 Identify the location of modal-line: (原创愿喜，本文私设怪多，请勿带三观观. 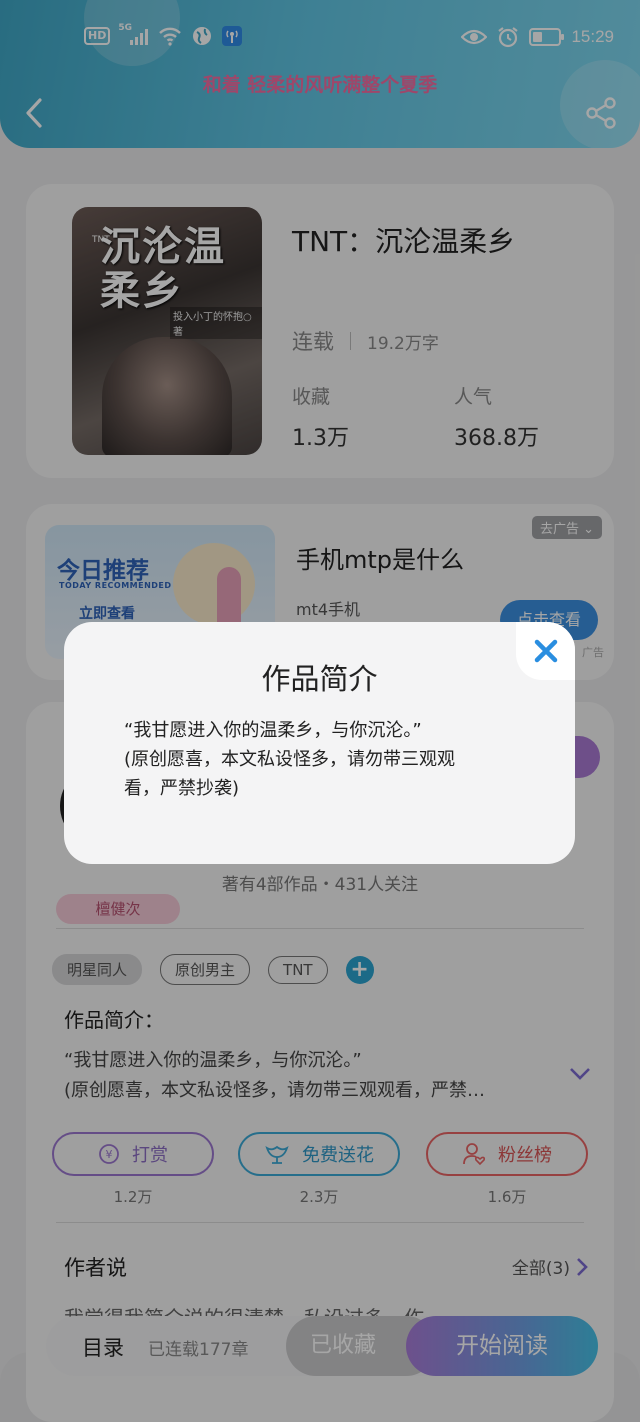
(290, 759).